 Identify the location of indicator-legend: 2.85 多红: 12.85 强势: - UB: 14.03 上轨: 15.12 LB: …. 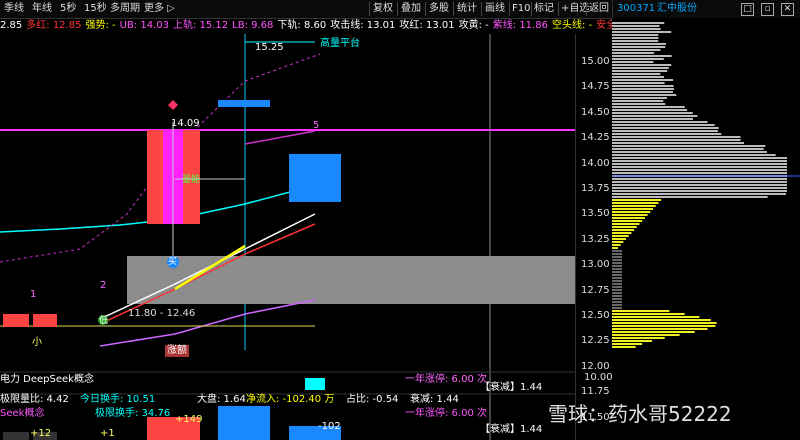
(306, 26).